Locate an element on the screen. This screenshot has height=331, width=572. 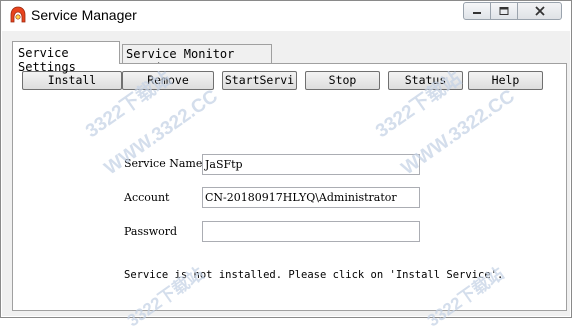
account-field: CN-20180917HLYQ\Administrator is located at coordinates (311, 197).